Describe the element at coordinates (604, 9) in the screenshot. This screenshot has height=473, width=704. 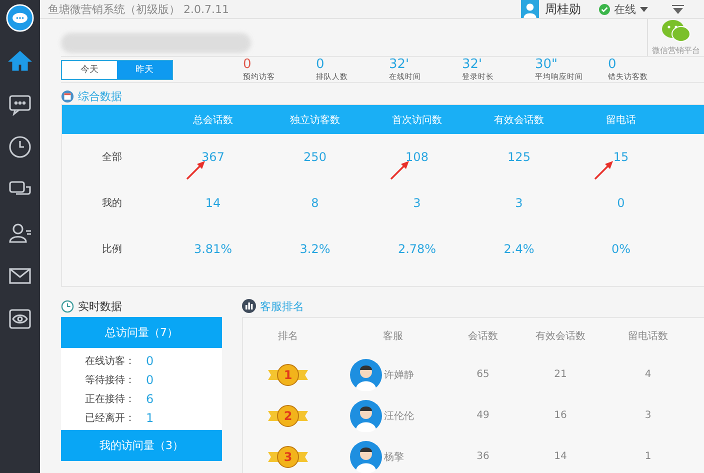
I see `check-circle-icon` at that location.